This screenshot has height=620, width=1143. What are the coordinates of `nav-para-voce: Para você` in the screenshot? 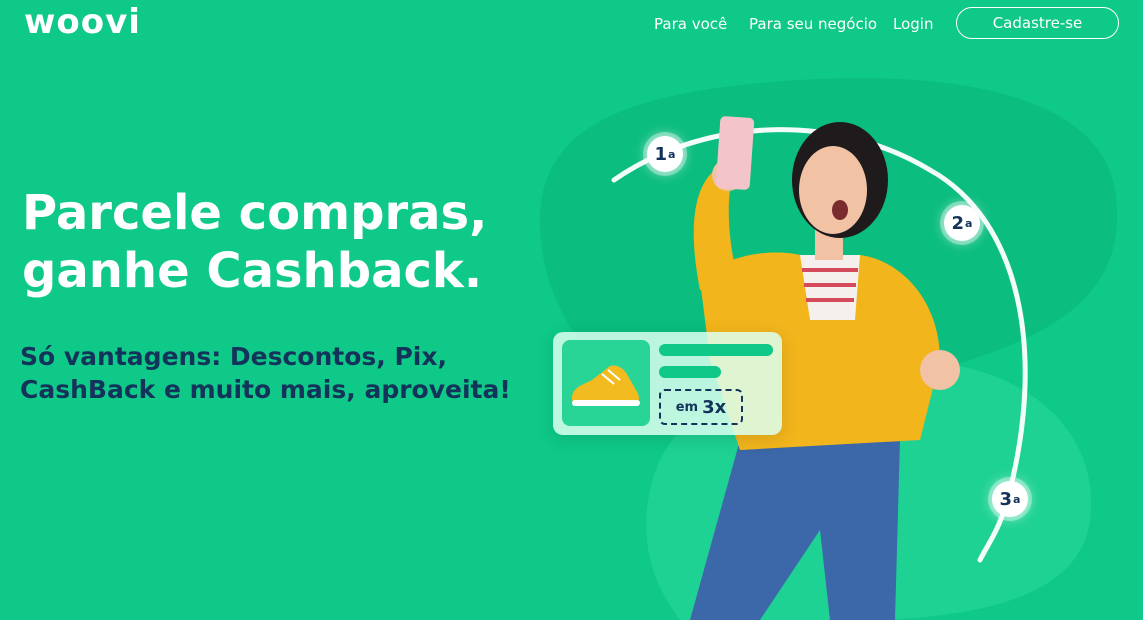 It's located at (690, 24).